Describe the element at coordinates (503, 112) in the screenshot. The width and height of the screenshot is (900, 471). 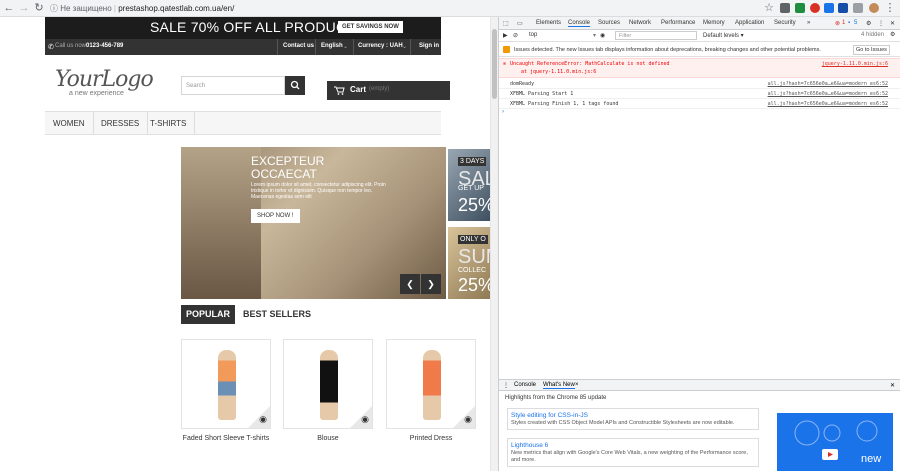
I see `console-prompt-icon: ›` at that location.